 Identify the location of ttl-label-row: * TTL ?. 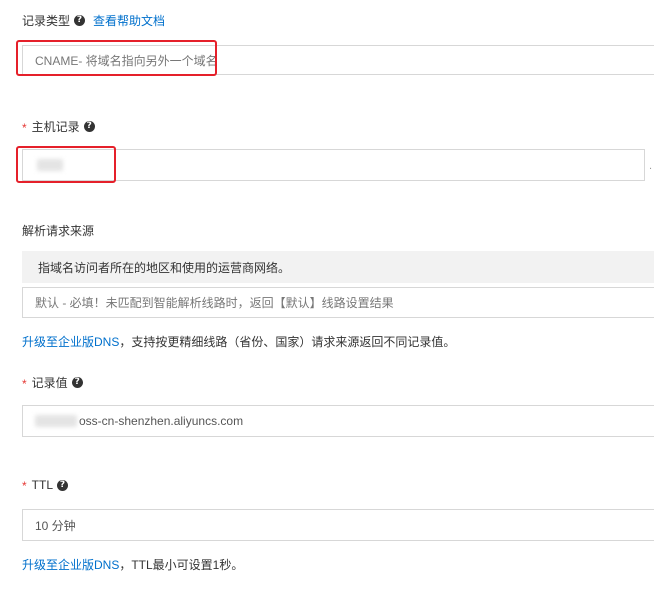
(45, 485).